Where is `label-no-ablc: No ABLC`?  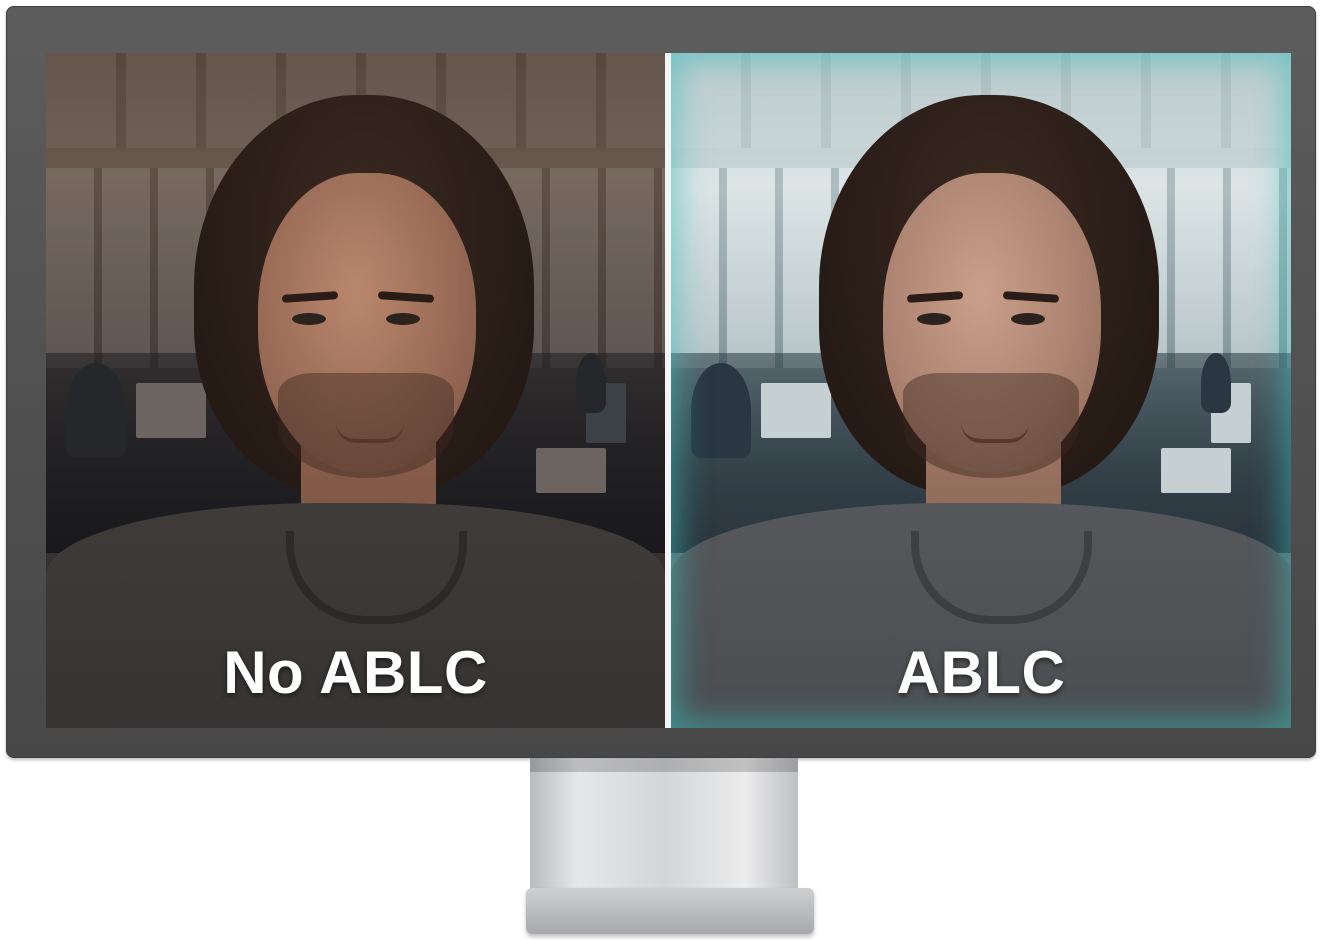 label-no-ablc: No ABLC is located at coordinates (355, 672).